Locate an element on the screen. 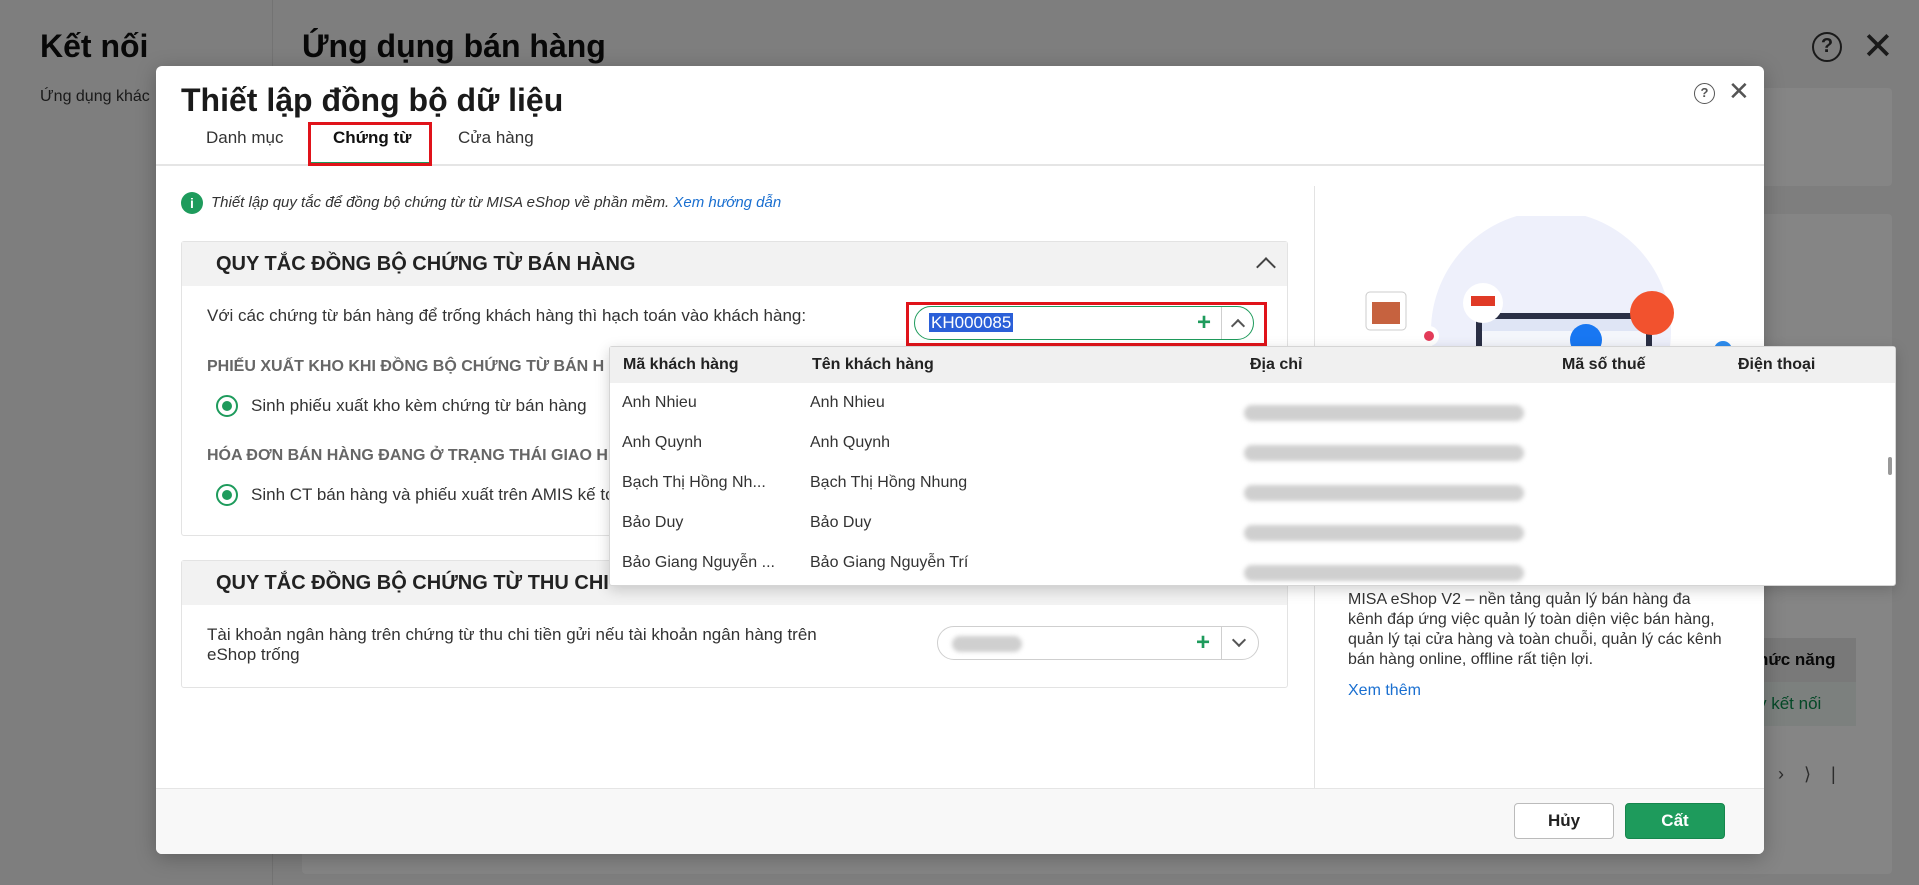 This screenshot has height=885, width=1919. guide-link: Xem hướng dẫn is located at coordinates (727, 202).